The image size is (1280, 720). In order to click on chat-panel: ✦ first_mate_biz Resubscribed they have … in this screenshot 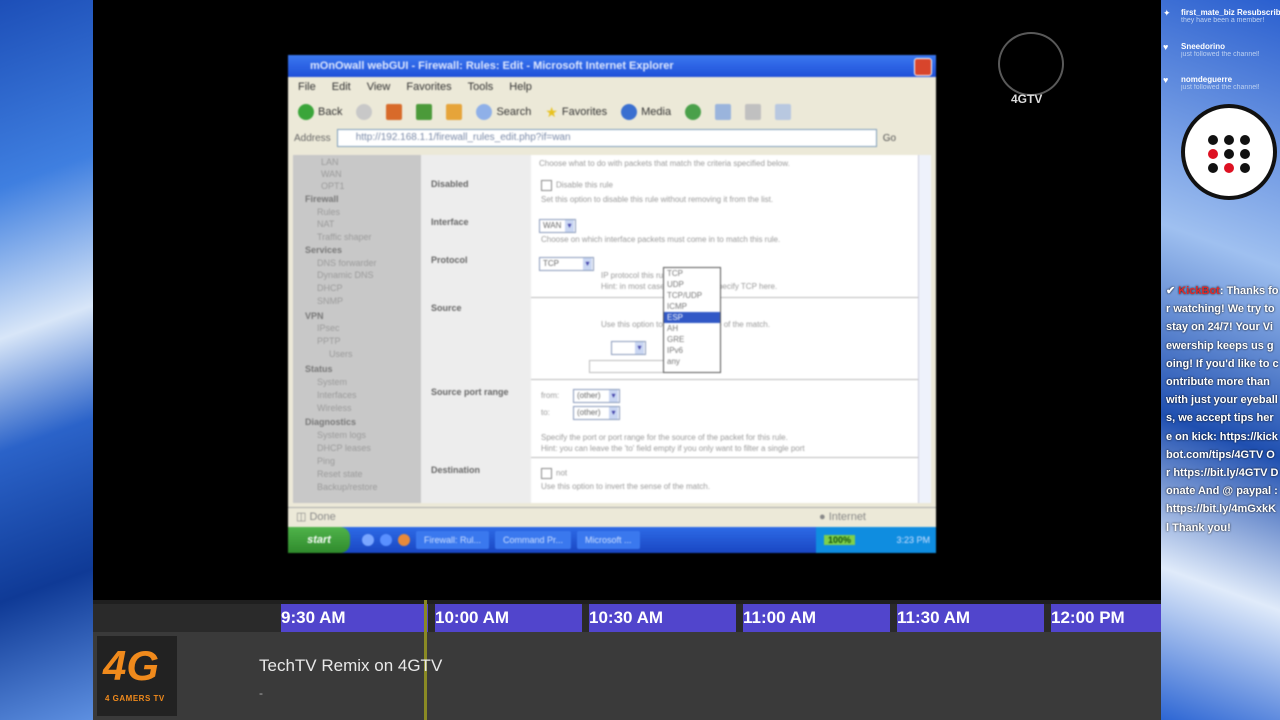, I will do `click(1220, 360)`.